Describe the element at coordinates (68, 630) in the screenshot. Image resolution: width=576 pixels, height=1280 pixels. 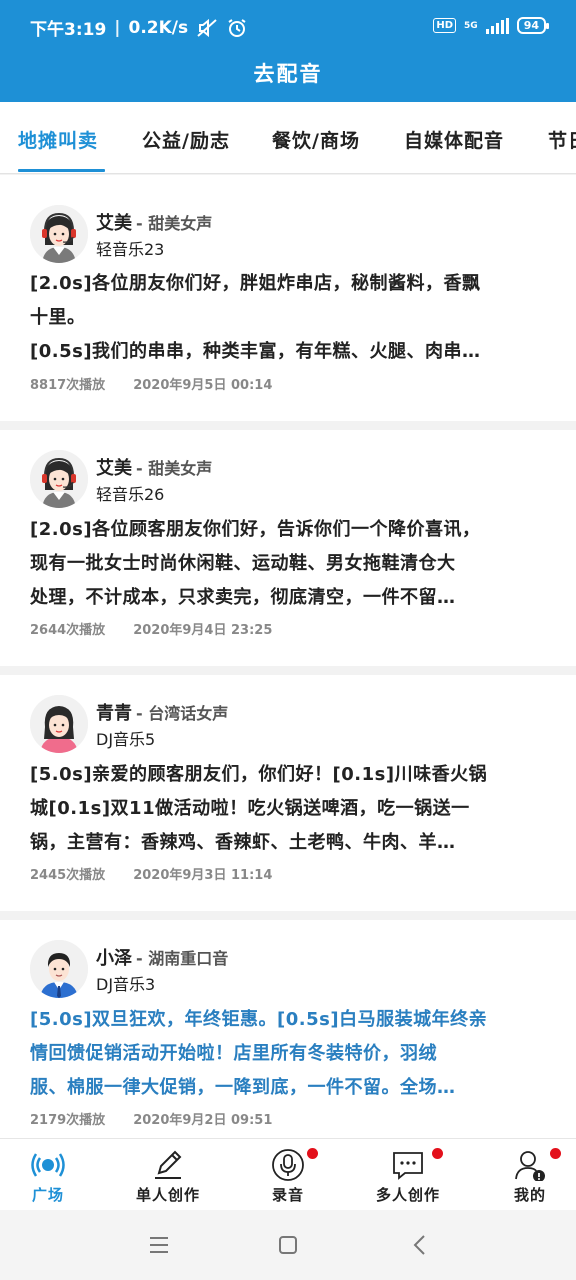
I see `play-count: 2644次播放` at that location.